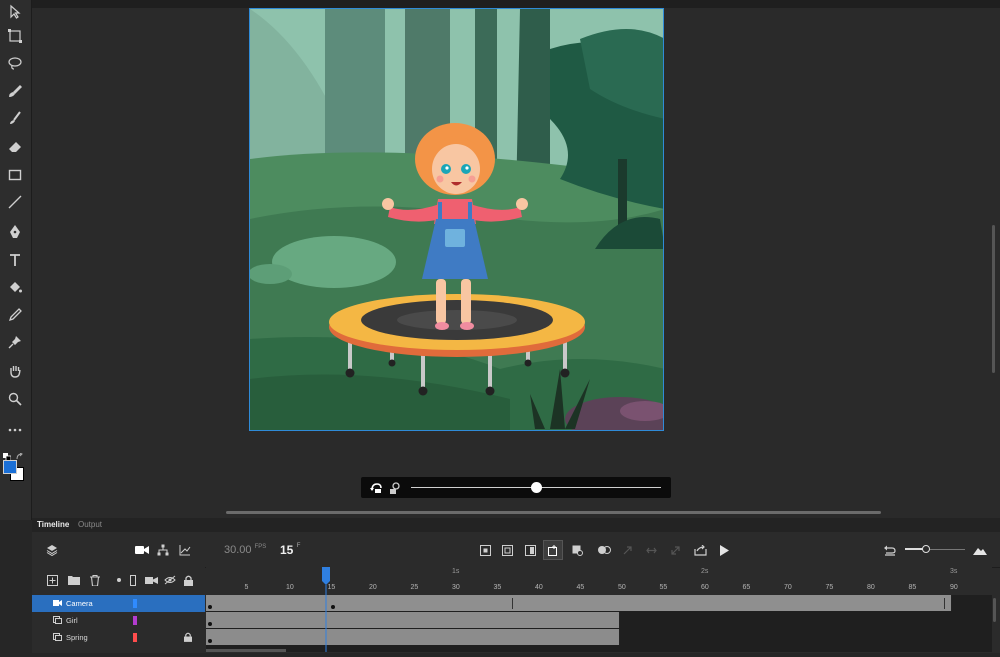 This screenshot has width=1000, height=657. Describe the element at coordinates (994, 610) in the screenshot. I see `timeline-vertical-scrollbar` at that location.